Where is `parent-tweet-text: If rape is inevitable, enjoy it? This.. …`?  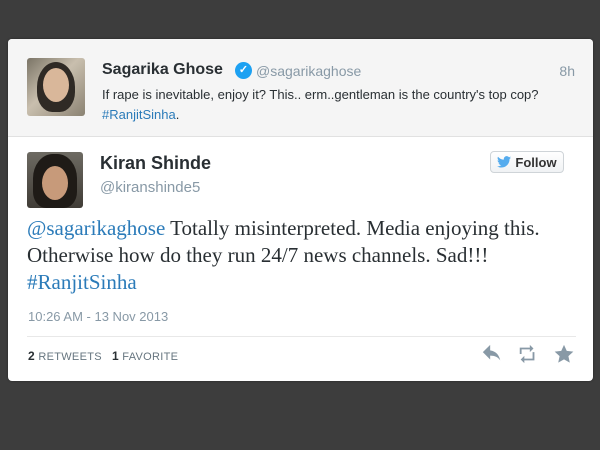 parent-tweet-text: If rape is inevitable, enjoy it? This.. … is located at coordinates (327, 105).